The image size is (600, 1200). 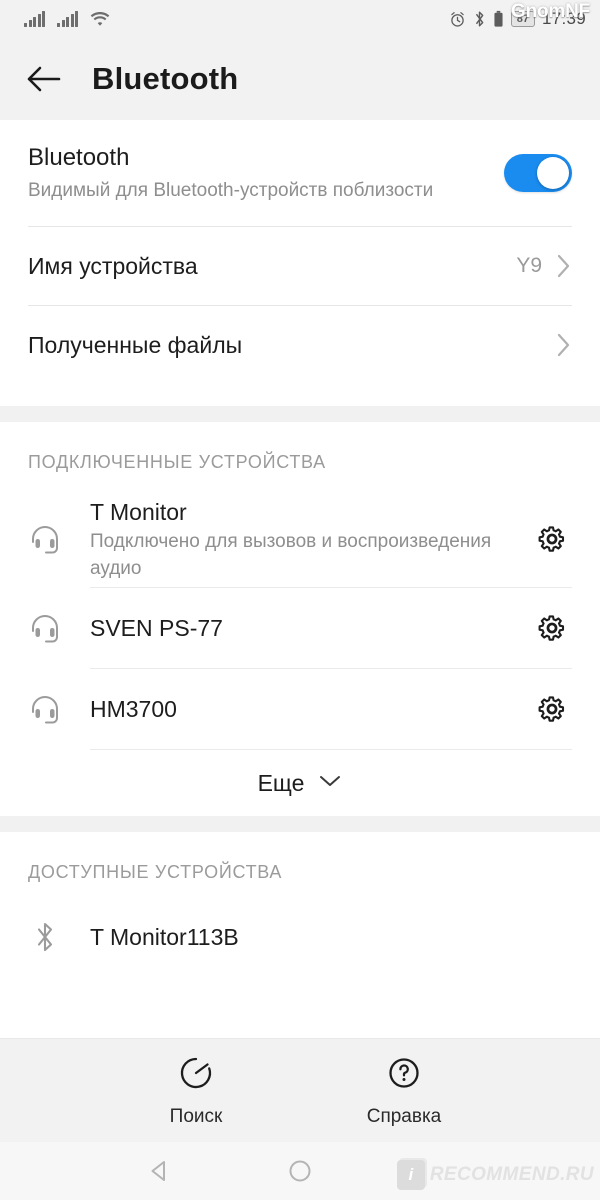 What do you see at coordinates (404, 1116) in the screenshot?
I see `help-label: Справка` at bounding box center [404, 1116].